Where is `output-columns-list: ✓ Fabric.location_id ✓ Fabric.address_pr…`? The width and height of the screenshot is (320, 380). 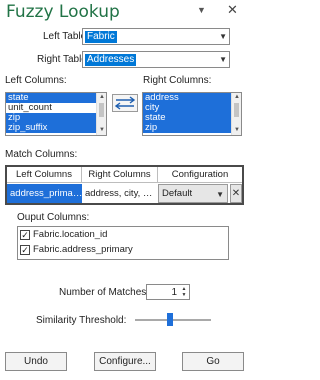
output-columns-list: ✓ Fabric.location_id ✓ Fabric.address_pr… is located at coordinates (123, 243).